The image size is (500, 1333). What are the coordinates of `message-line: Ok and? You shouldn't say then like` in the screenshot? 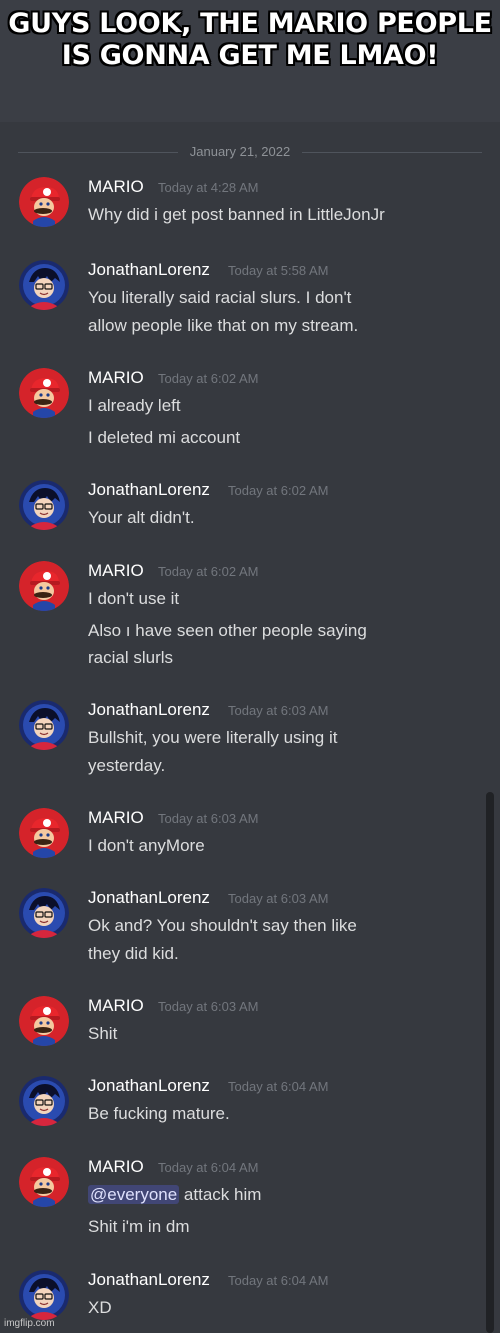 It's located at (222, 925).